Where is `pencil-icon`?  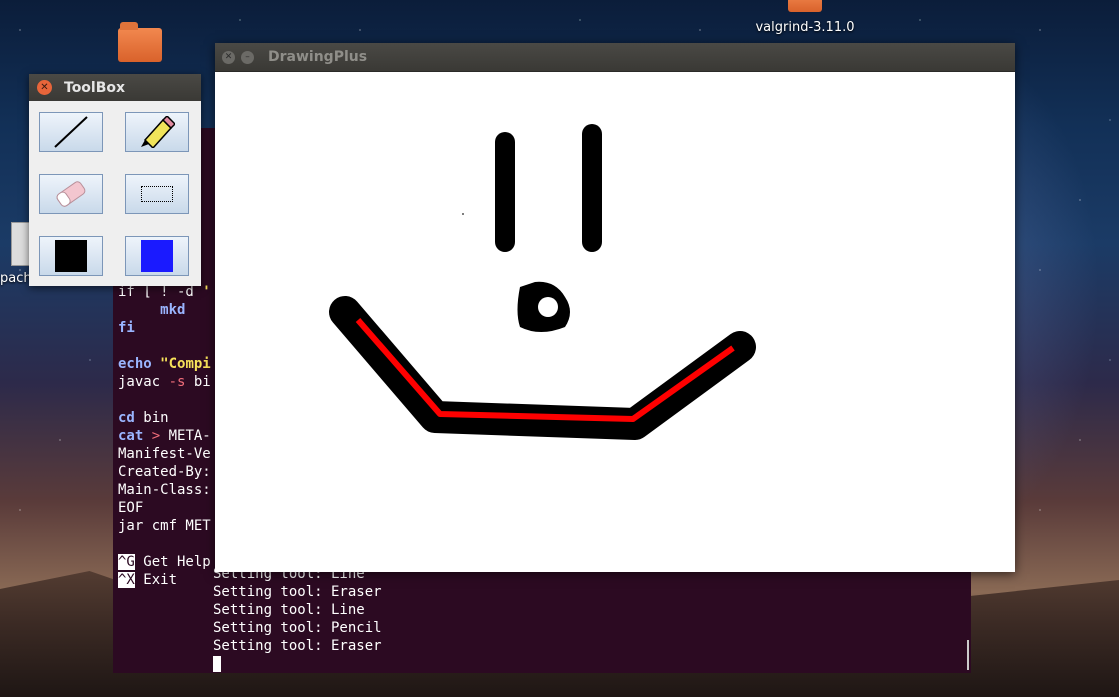 pencil-icon is located at coordinates (158, 132).